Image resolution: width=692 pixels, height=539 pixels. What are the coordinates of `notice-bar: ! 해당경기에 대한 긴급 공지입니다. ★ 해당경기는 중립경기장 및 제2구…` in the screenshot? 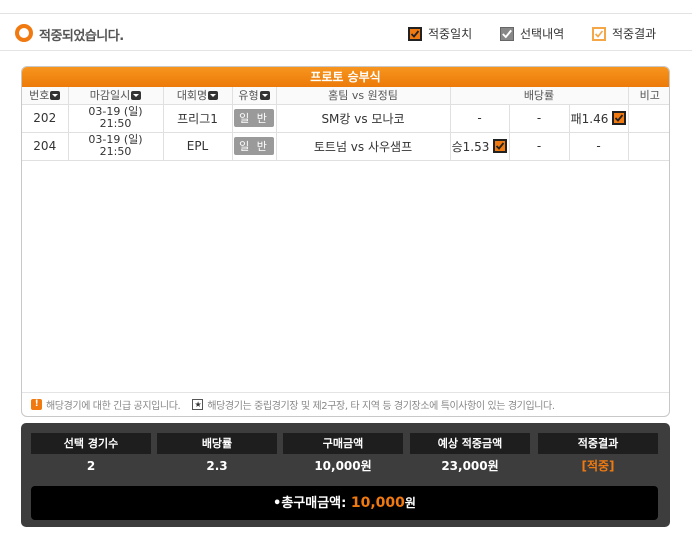 It's located at (345, 404).